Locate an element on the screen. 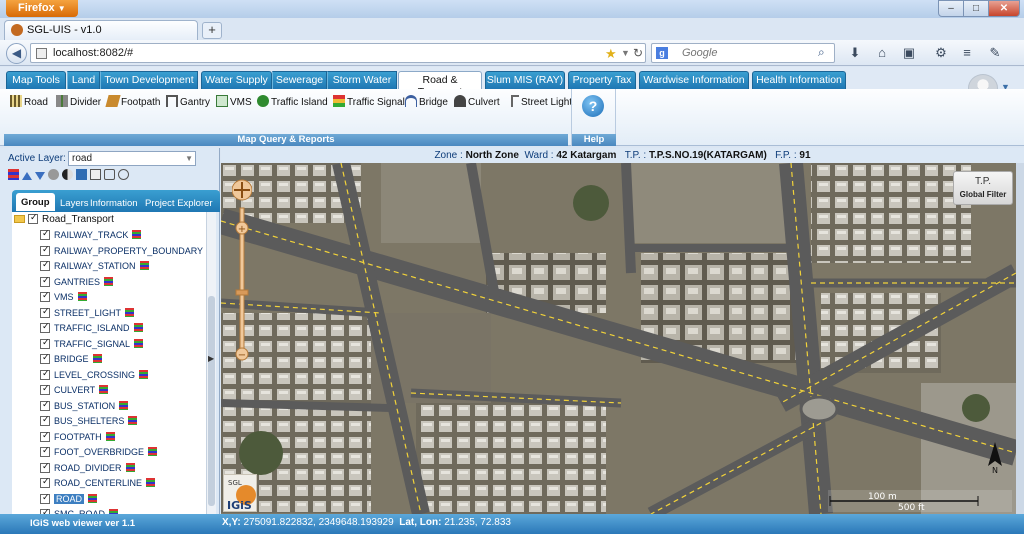 This screenshot has width=1024, height=534. layer-item: FOOTPATH is located at coordinates (77, 438).